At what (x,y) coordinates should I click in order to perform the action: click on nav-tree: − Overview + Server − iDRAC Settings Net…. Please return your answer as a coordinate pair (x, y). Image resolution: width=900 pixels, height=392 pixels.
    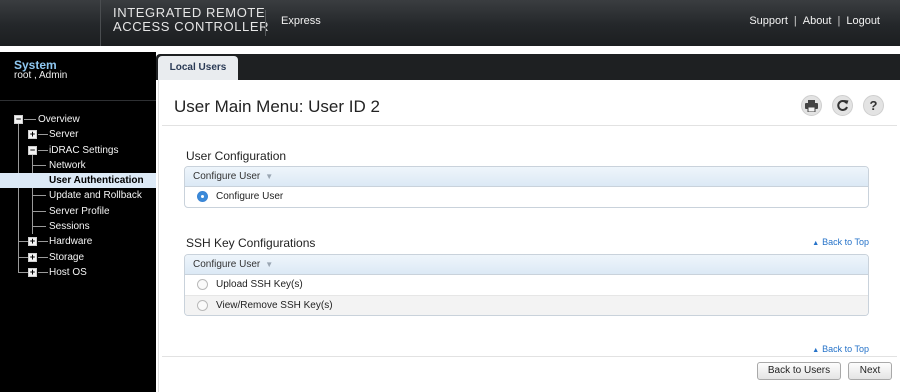
    Looking at the image, I should click on (78, 196).